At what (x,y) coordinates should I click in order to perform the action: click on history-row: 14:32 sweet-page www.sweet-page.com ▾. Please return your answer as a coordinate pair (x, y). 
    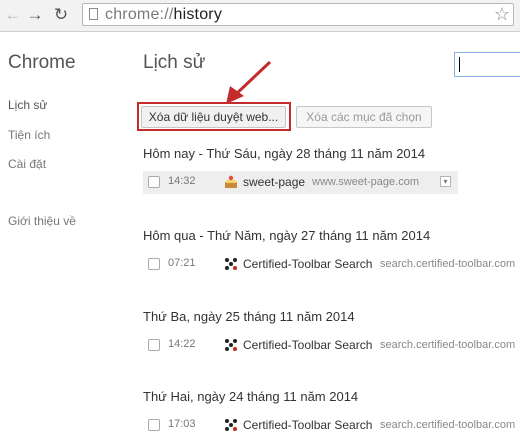
    Looking at the image, I should click on (300, 182).